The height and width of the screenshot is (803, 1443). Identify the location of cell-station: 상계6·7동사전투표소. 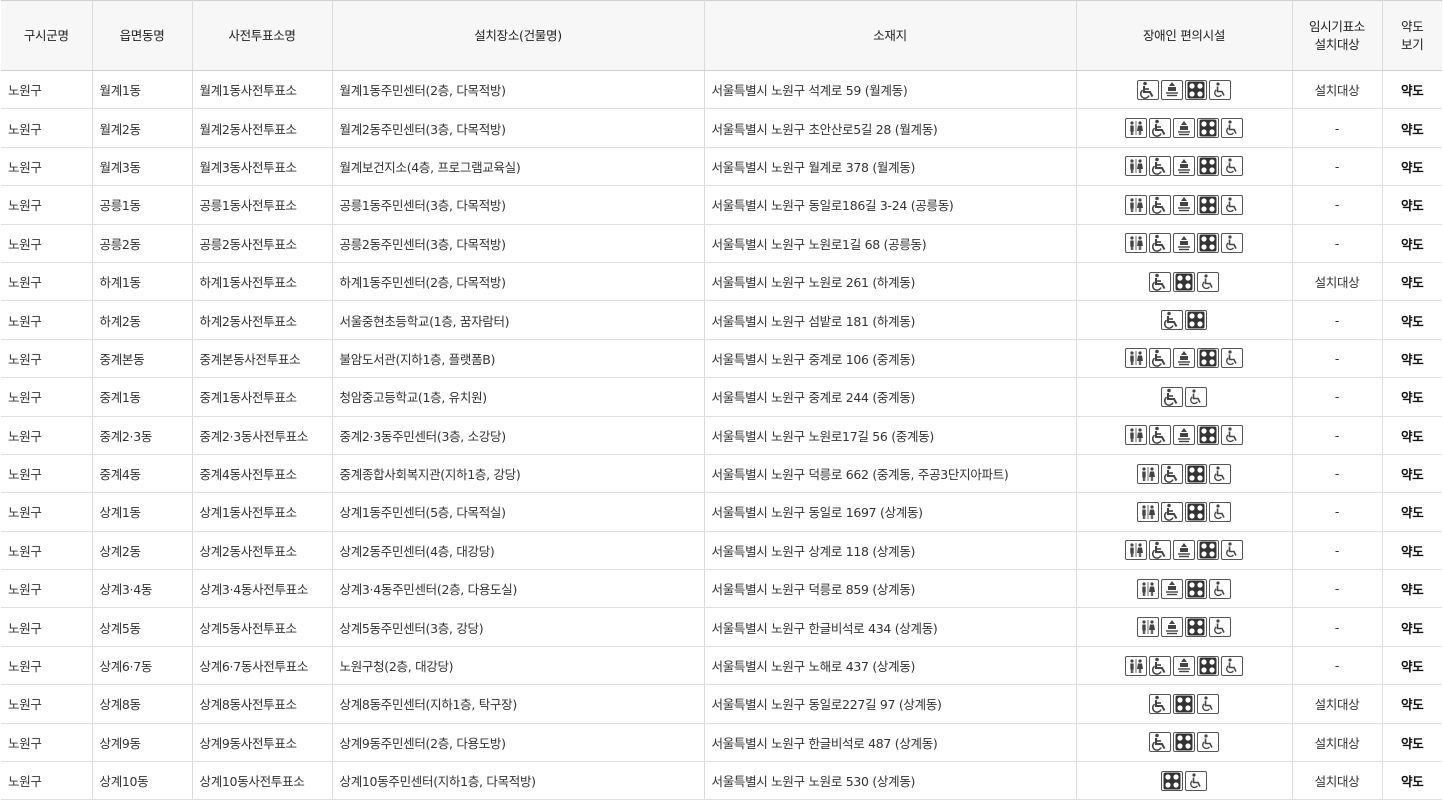
(262, 666).